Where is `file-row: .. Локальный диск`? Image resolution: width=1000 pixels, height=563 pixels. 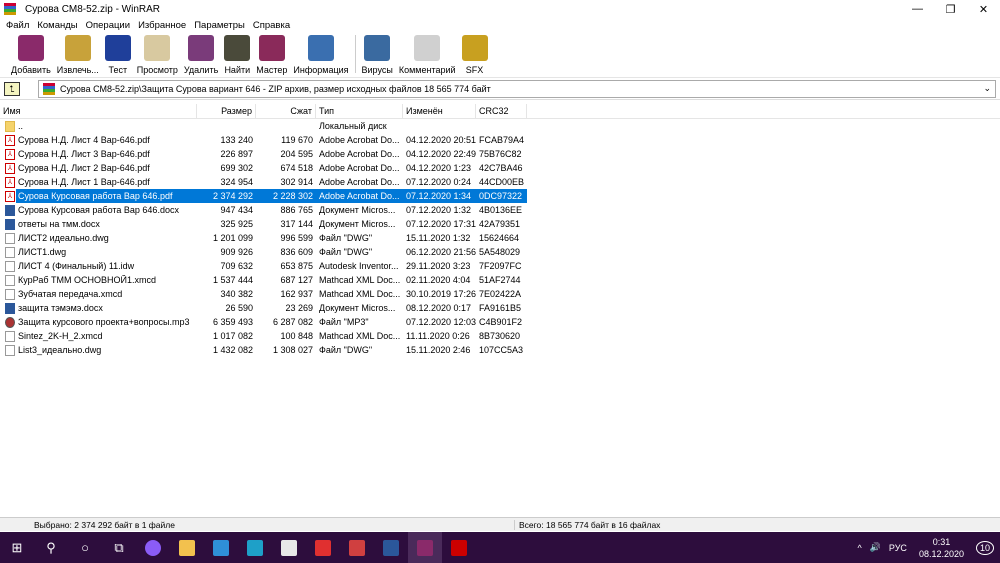
file-row: .. Локальный диск is located at coordinates (500, 126).